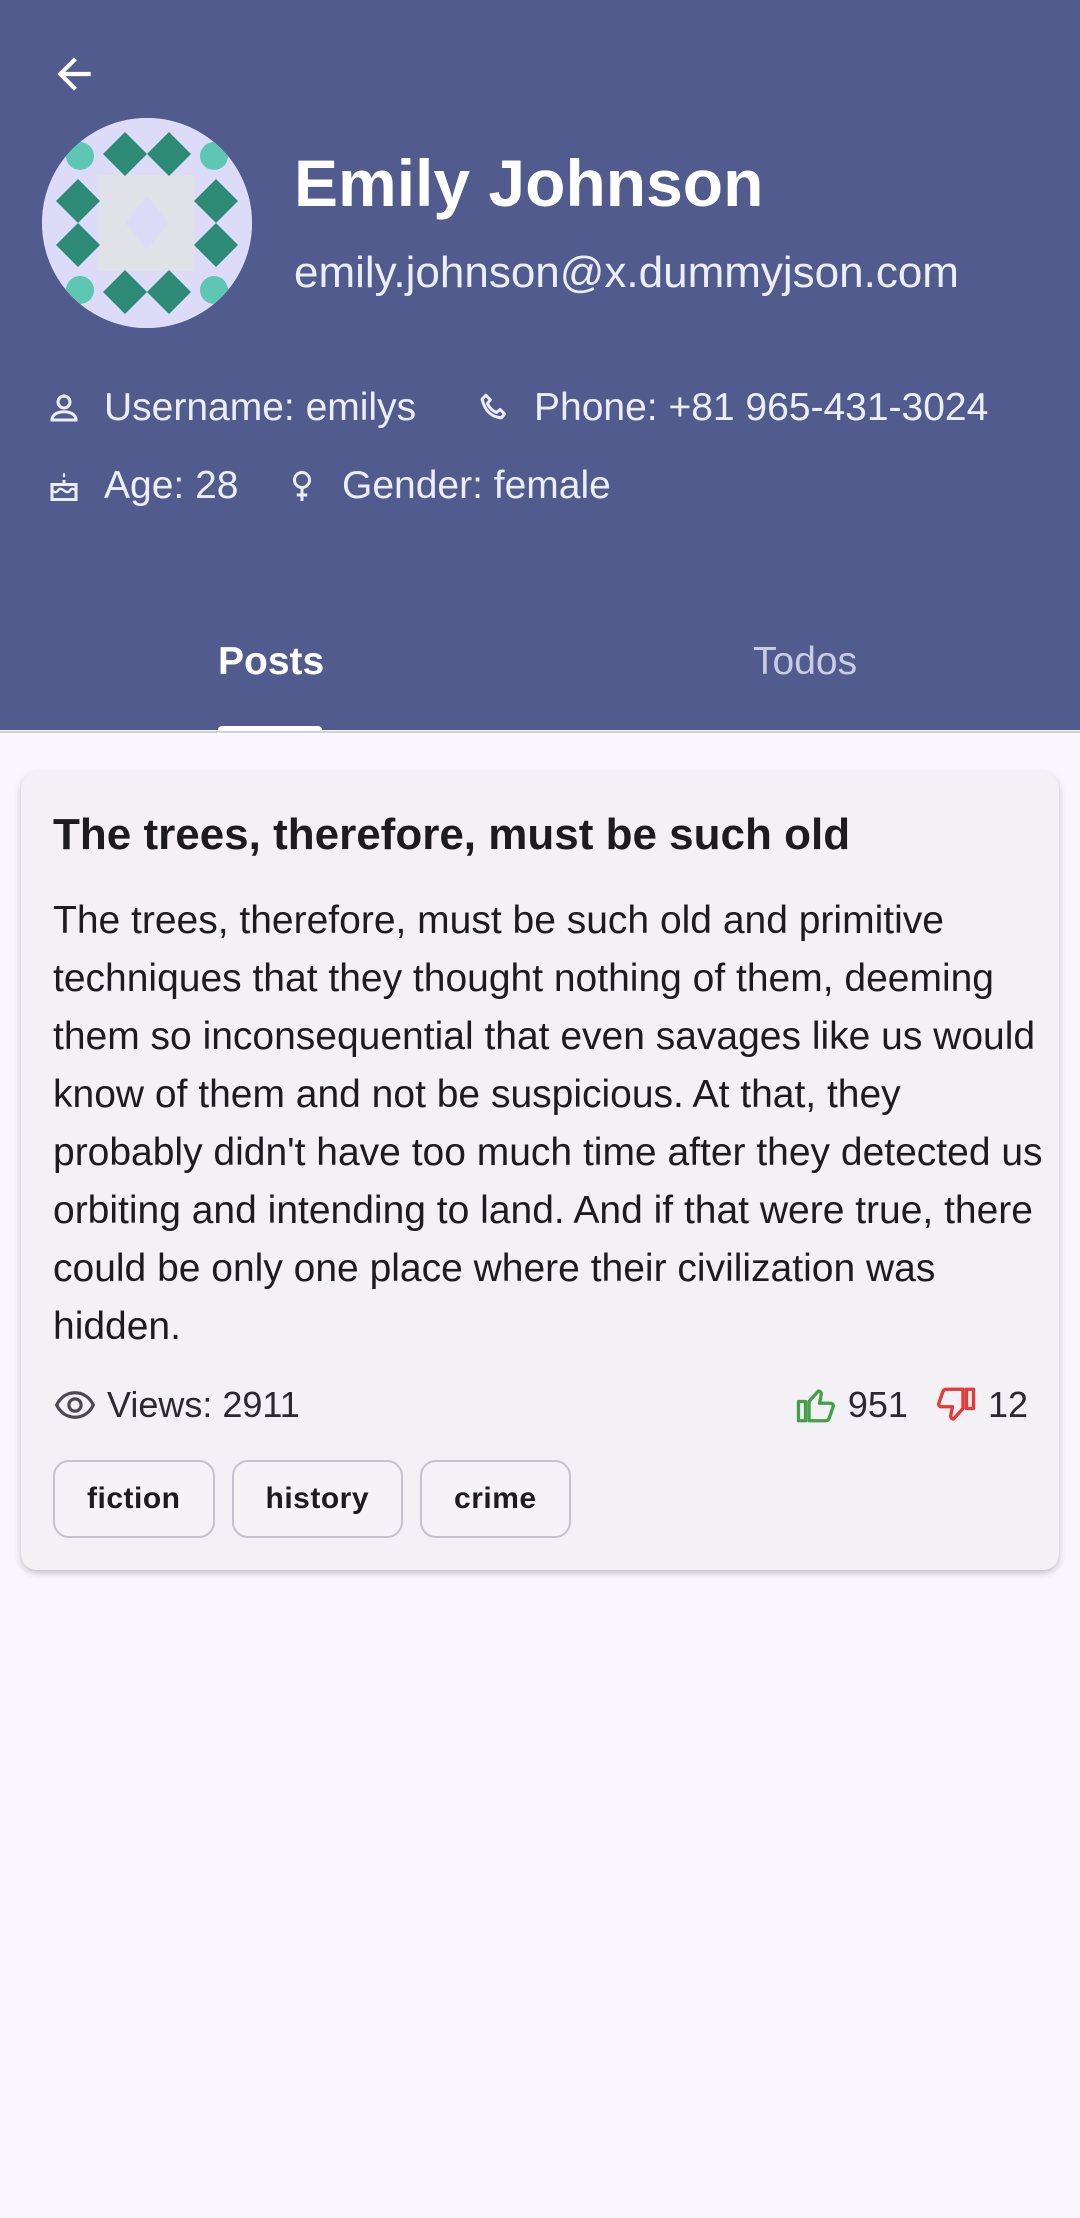 The width and height of the screenshot is (1080, 2218). I want to click on username-text: Username: emilys, so click(260, 407).